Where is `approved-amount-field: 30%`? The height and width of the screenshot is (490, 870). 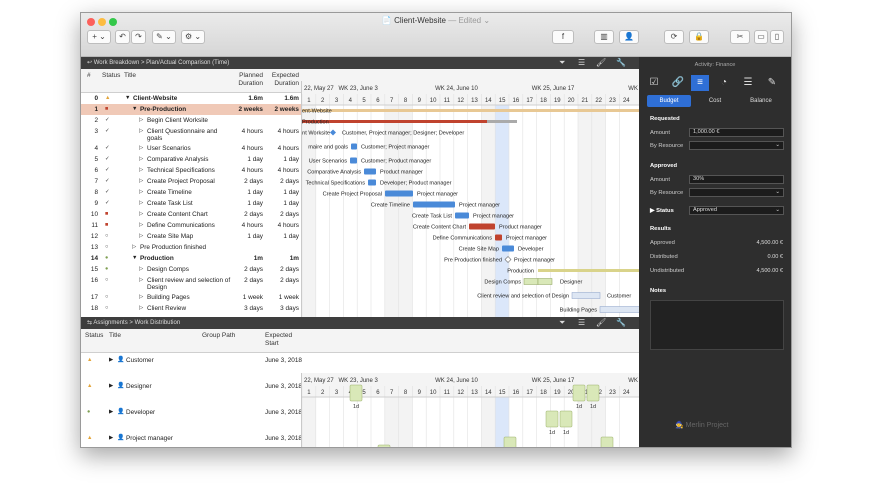
approved-amount-field: 30% is located at coordinates (736, 179).